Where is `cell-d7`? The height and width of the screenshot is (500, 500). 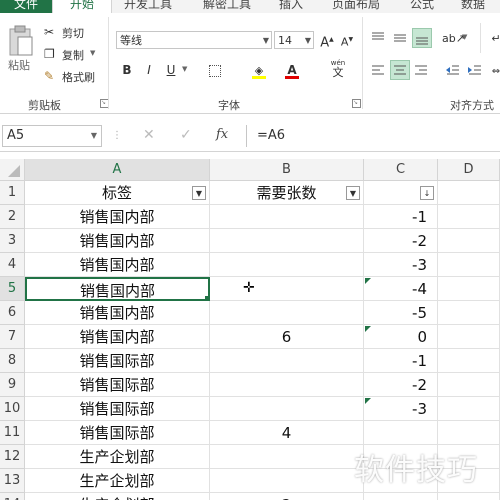 cell-d7 is located at coordinates (469, 337).